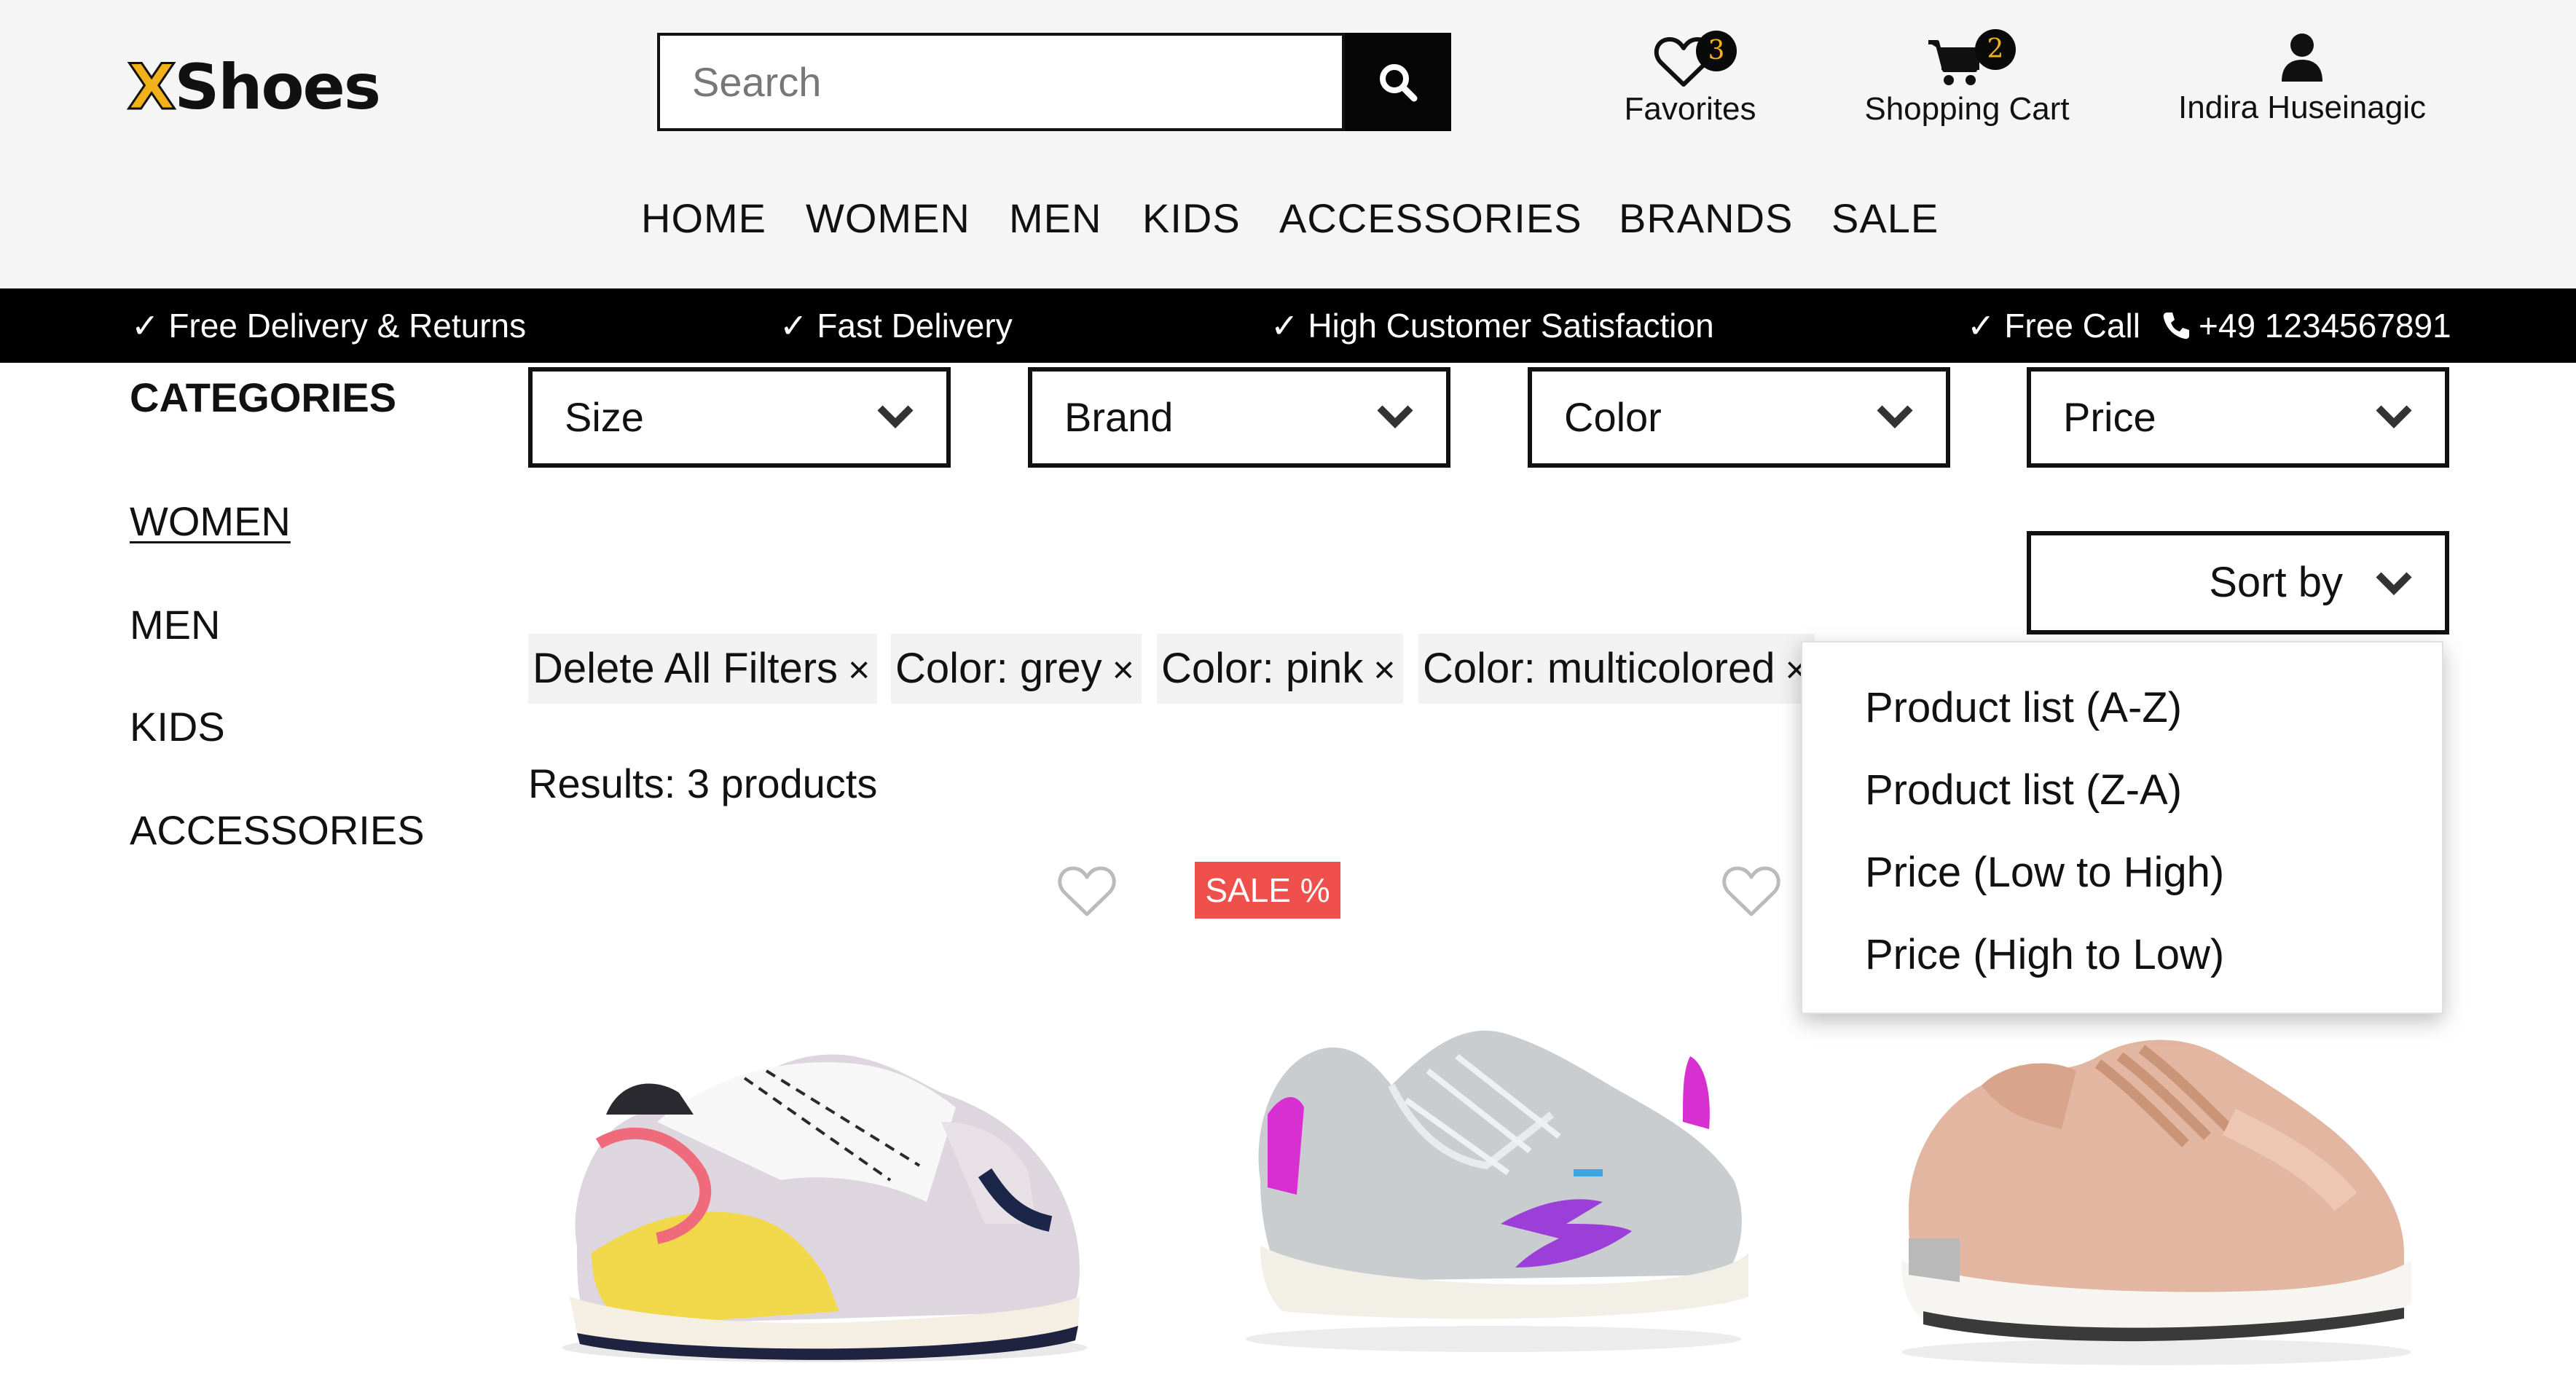 This screenshot has width=2576, height=1387. Describe the element at coordinates (175, 625) in the screenshot. I see `category-men: MEN` at that location.